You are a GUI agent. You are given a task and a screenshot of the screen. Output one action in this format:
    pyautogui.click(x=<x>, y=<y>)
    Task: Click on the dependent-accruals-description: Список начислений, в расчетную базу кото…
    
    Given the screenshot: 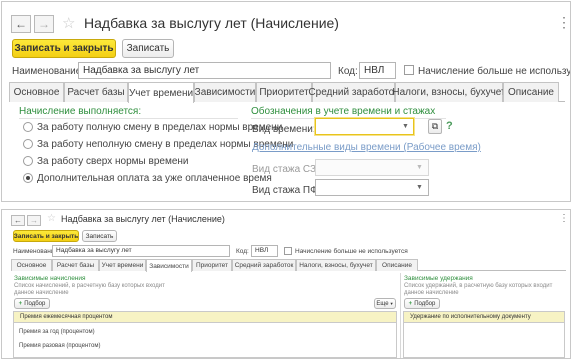 What is the action you would take?
    pyautogui.click(x=89, y=289)
    